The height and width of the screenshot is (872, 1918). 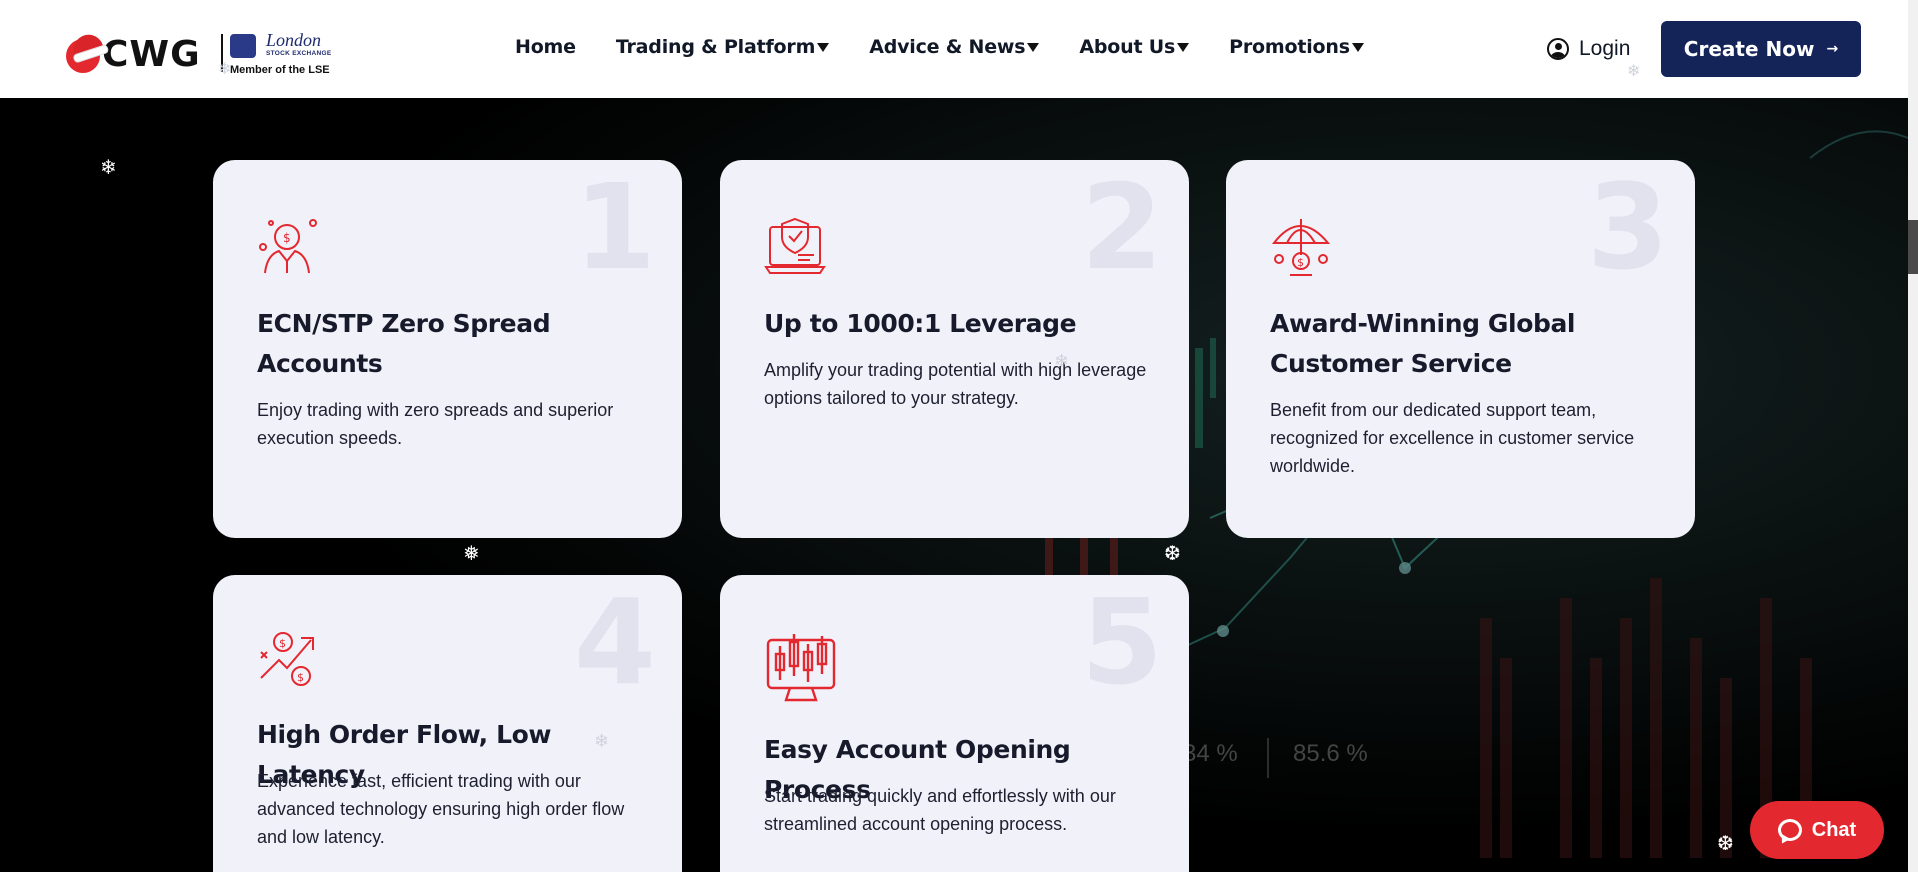 I want to click on nav-about-us: About Us, so click(x=1134, y=47).